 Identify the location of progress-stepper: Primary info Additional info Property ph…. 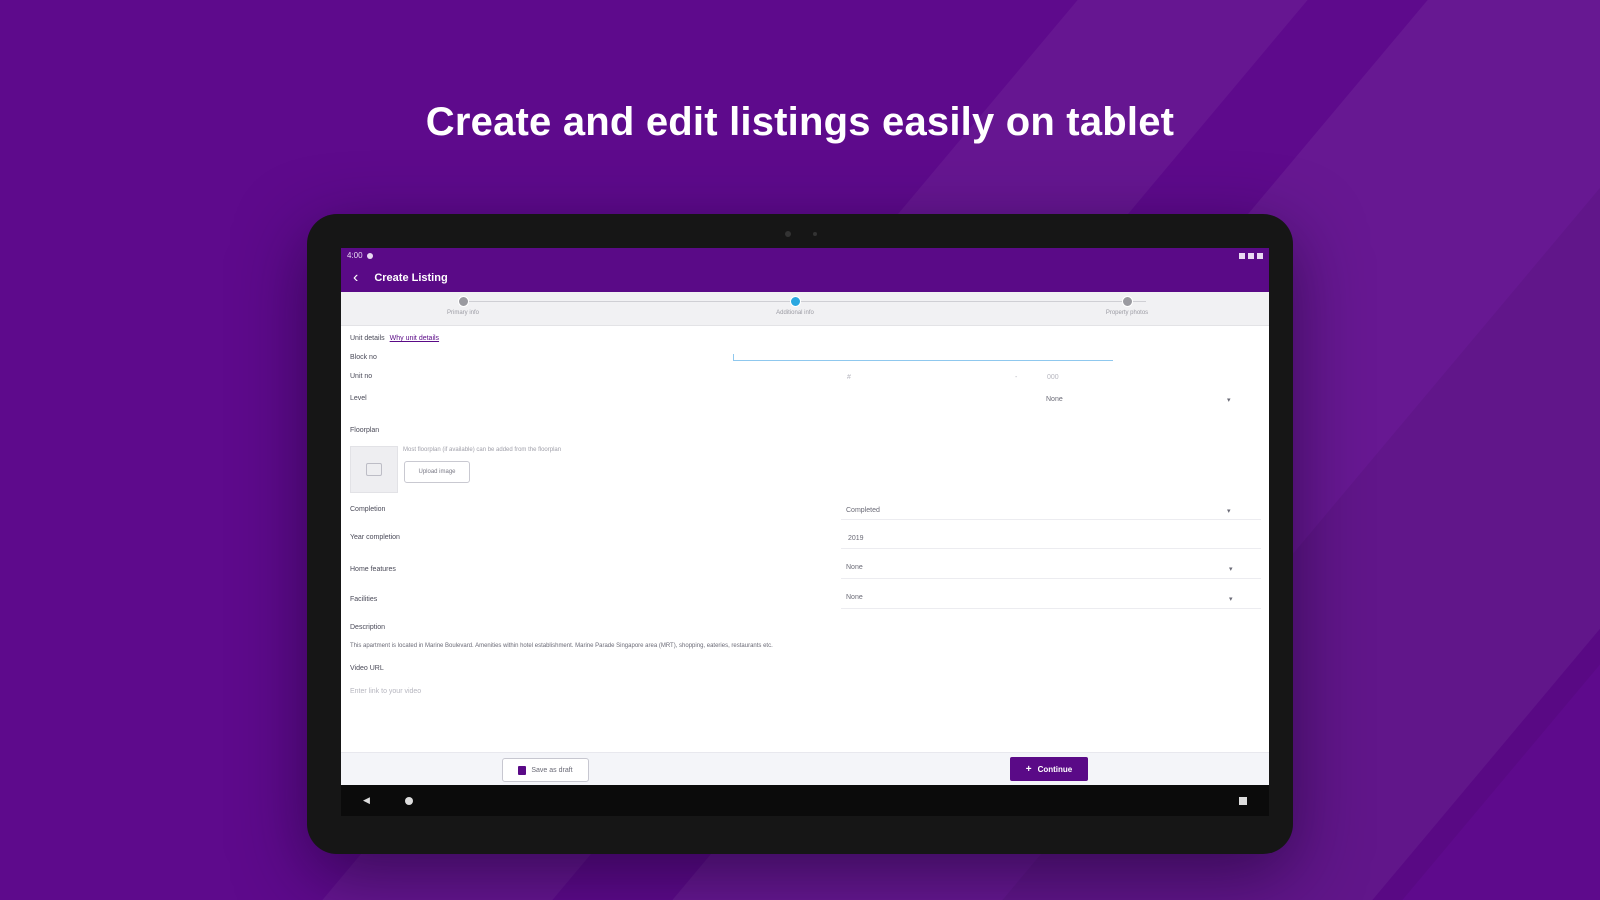
(805, 309).